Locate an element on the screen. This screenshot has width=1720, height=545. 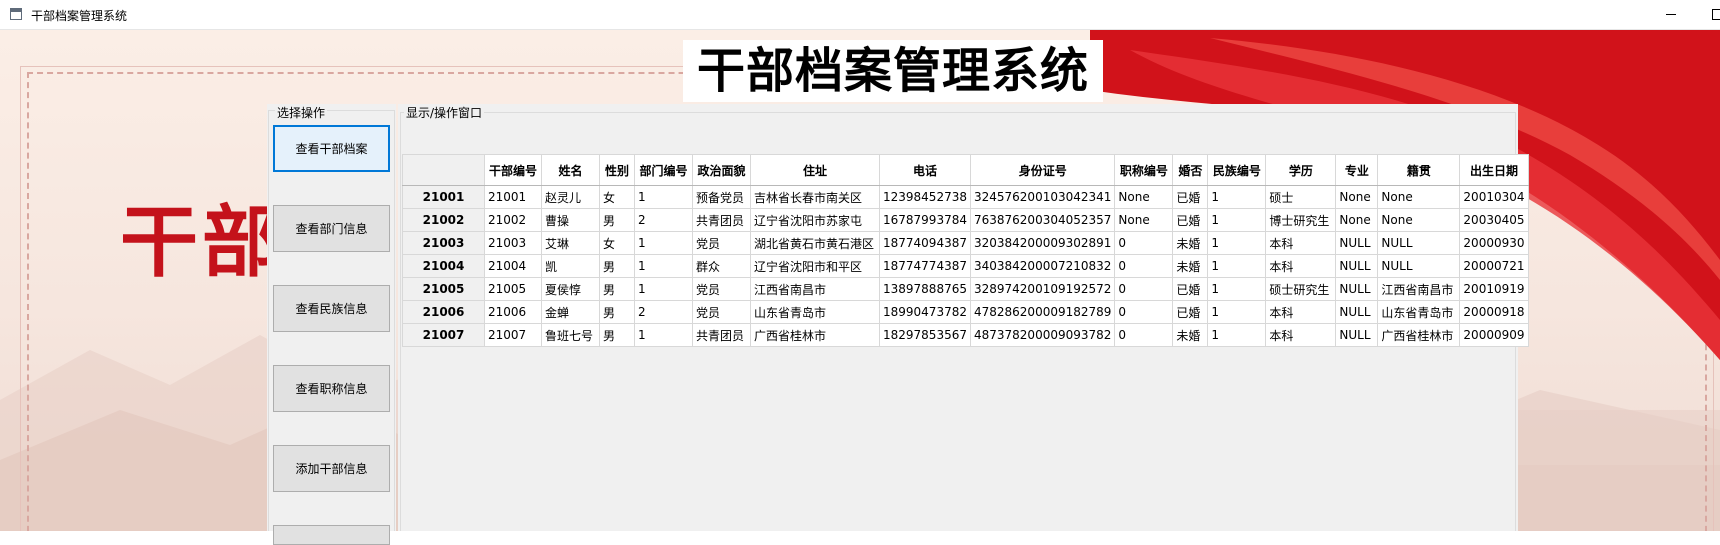
row-header: 21006 is located at coordinates (444, 312).